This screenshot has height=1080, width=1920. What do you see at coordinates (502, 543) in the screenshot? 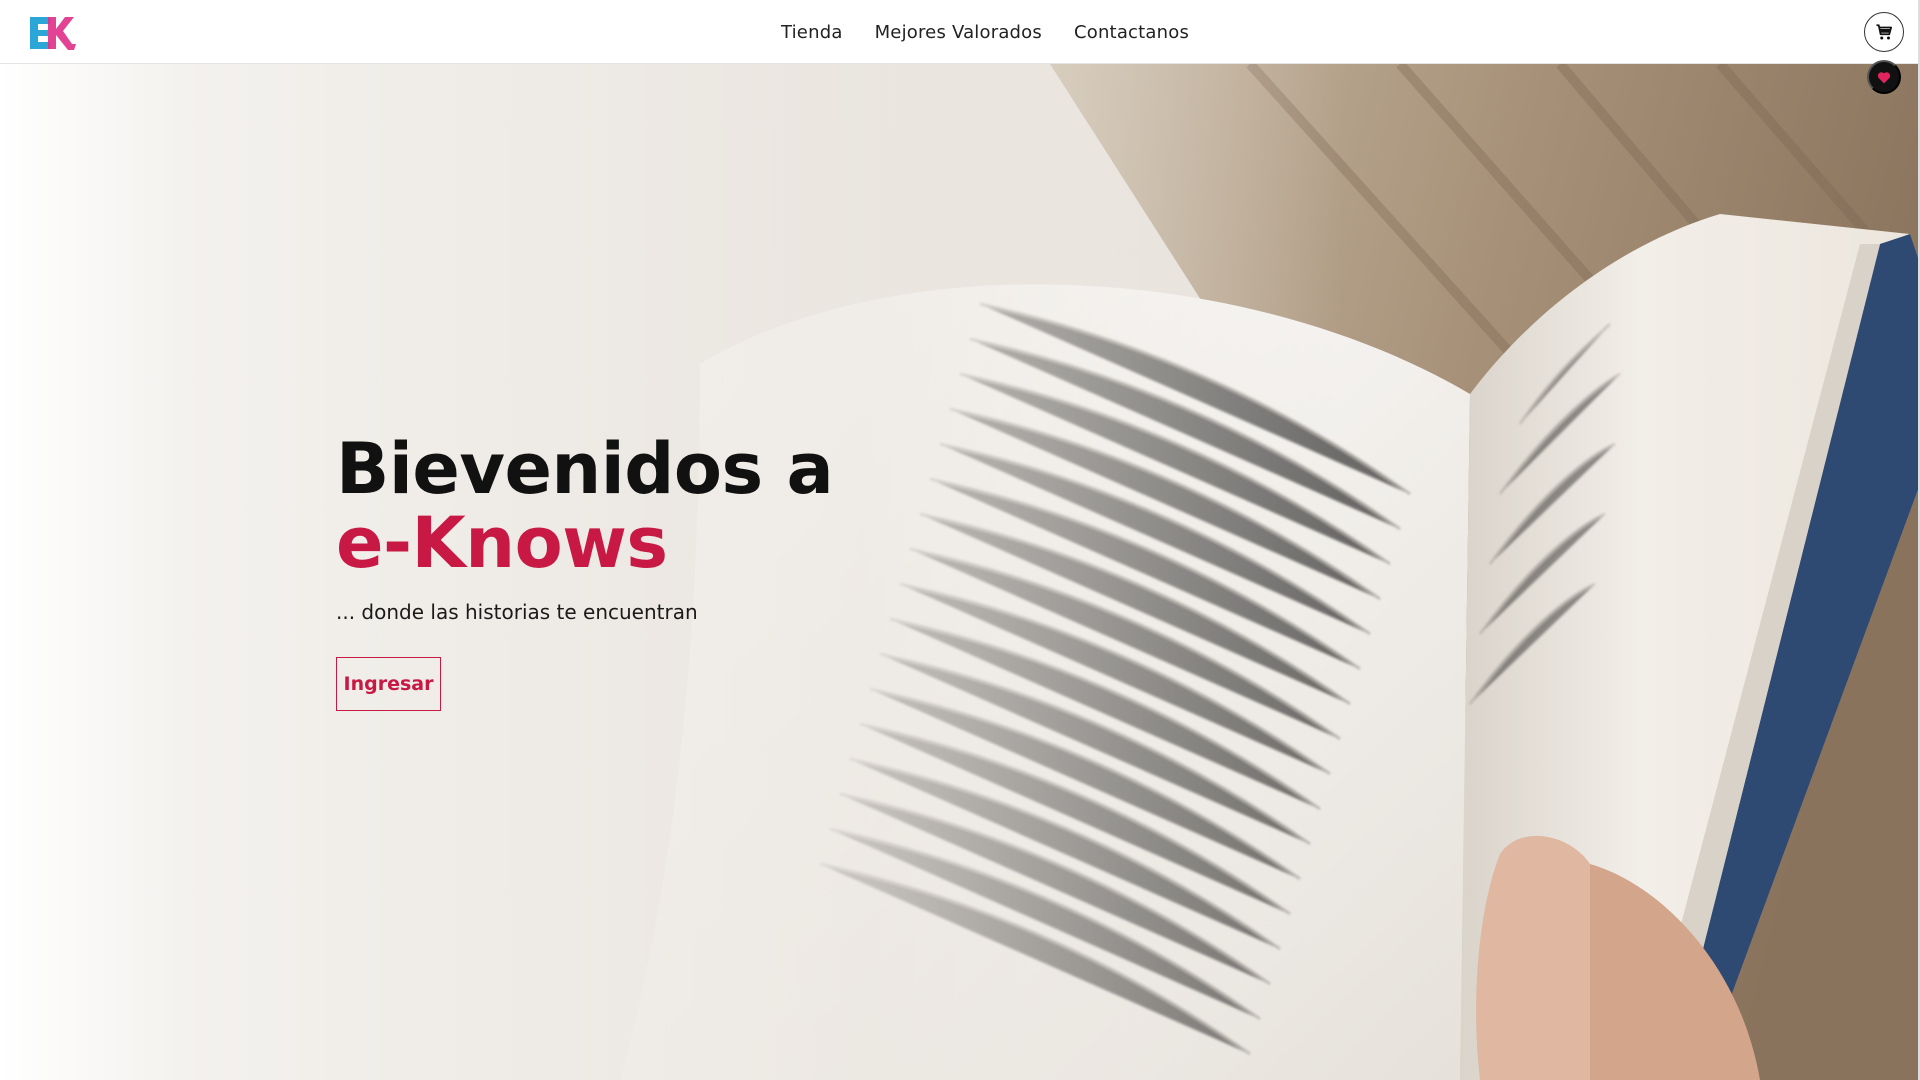
I see `hero-title-brand: e-Knows` at bounding box center [502, 543].